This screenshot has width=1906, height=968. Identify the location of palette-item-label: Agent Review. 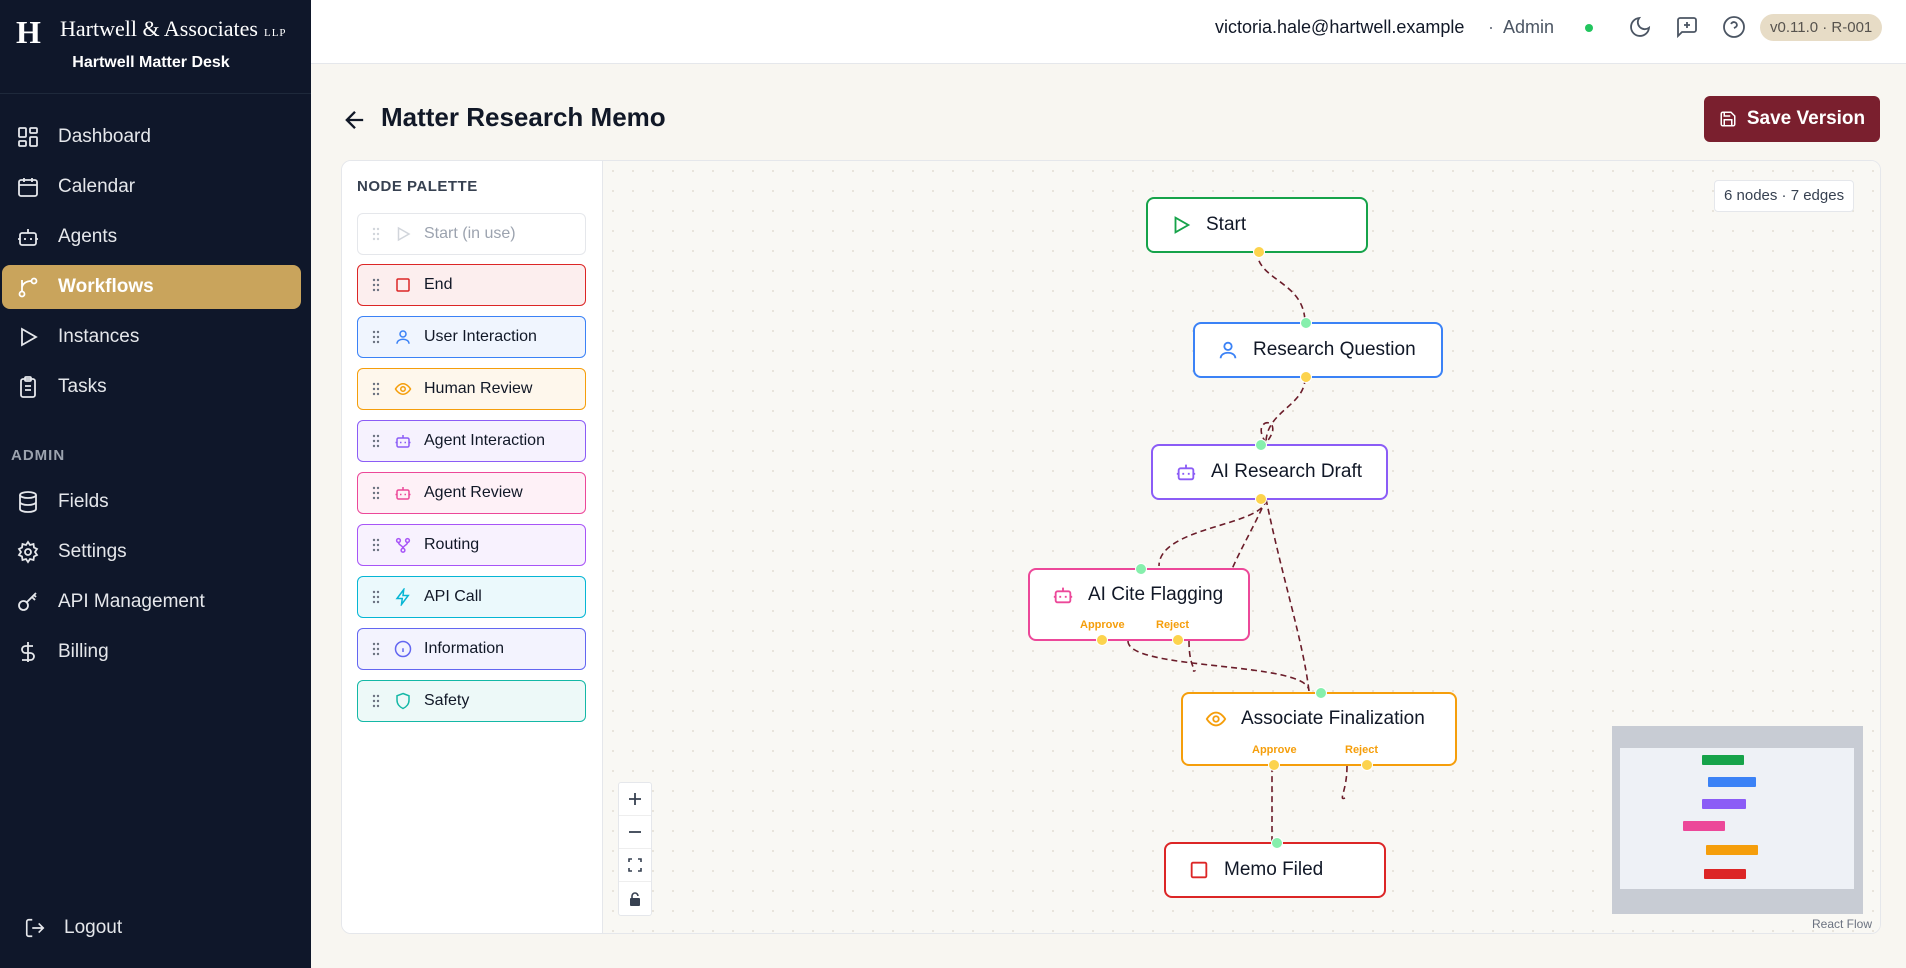
(473, 492).